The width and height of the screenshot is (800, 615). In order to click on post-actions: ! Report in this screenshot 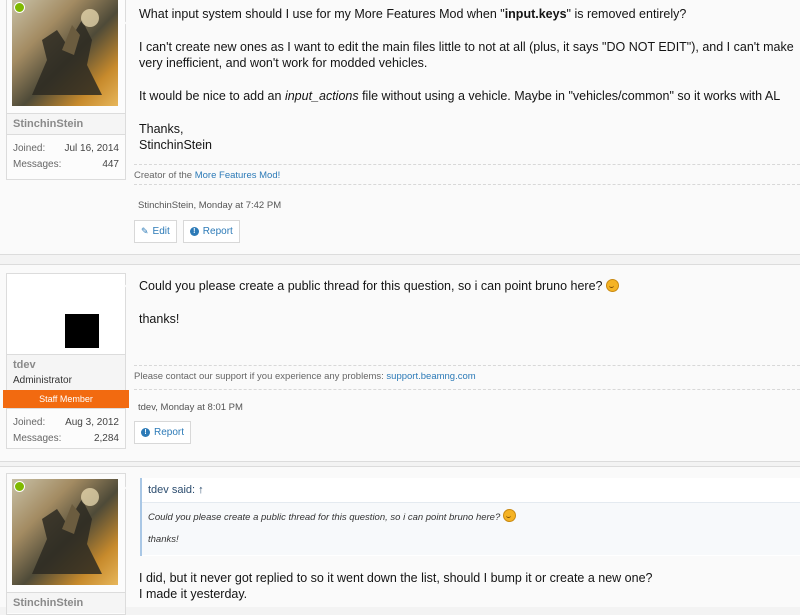, I will do `click(163, 432)`.